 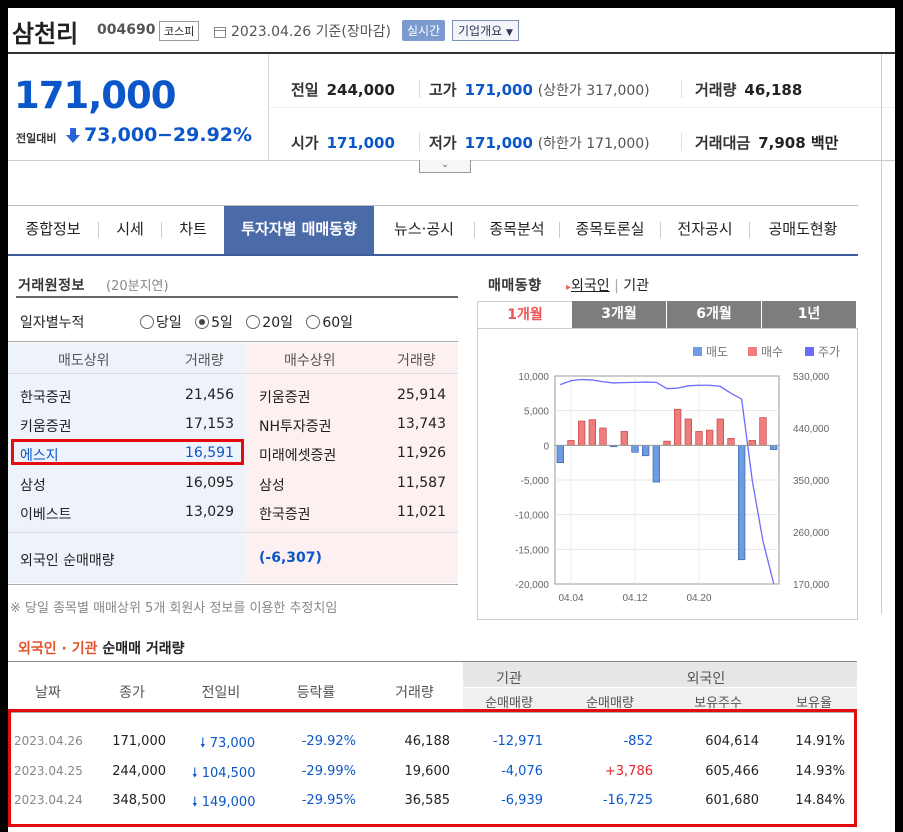 I want to click on y-left-tick: 0, so click(x=546, y=446).